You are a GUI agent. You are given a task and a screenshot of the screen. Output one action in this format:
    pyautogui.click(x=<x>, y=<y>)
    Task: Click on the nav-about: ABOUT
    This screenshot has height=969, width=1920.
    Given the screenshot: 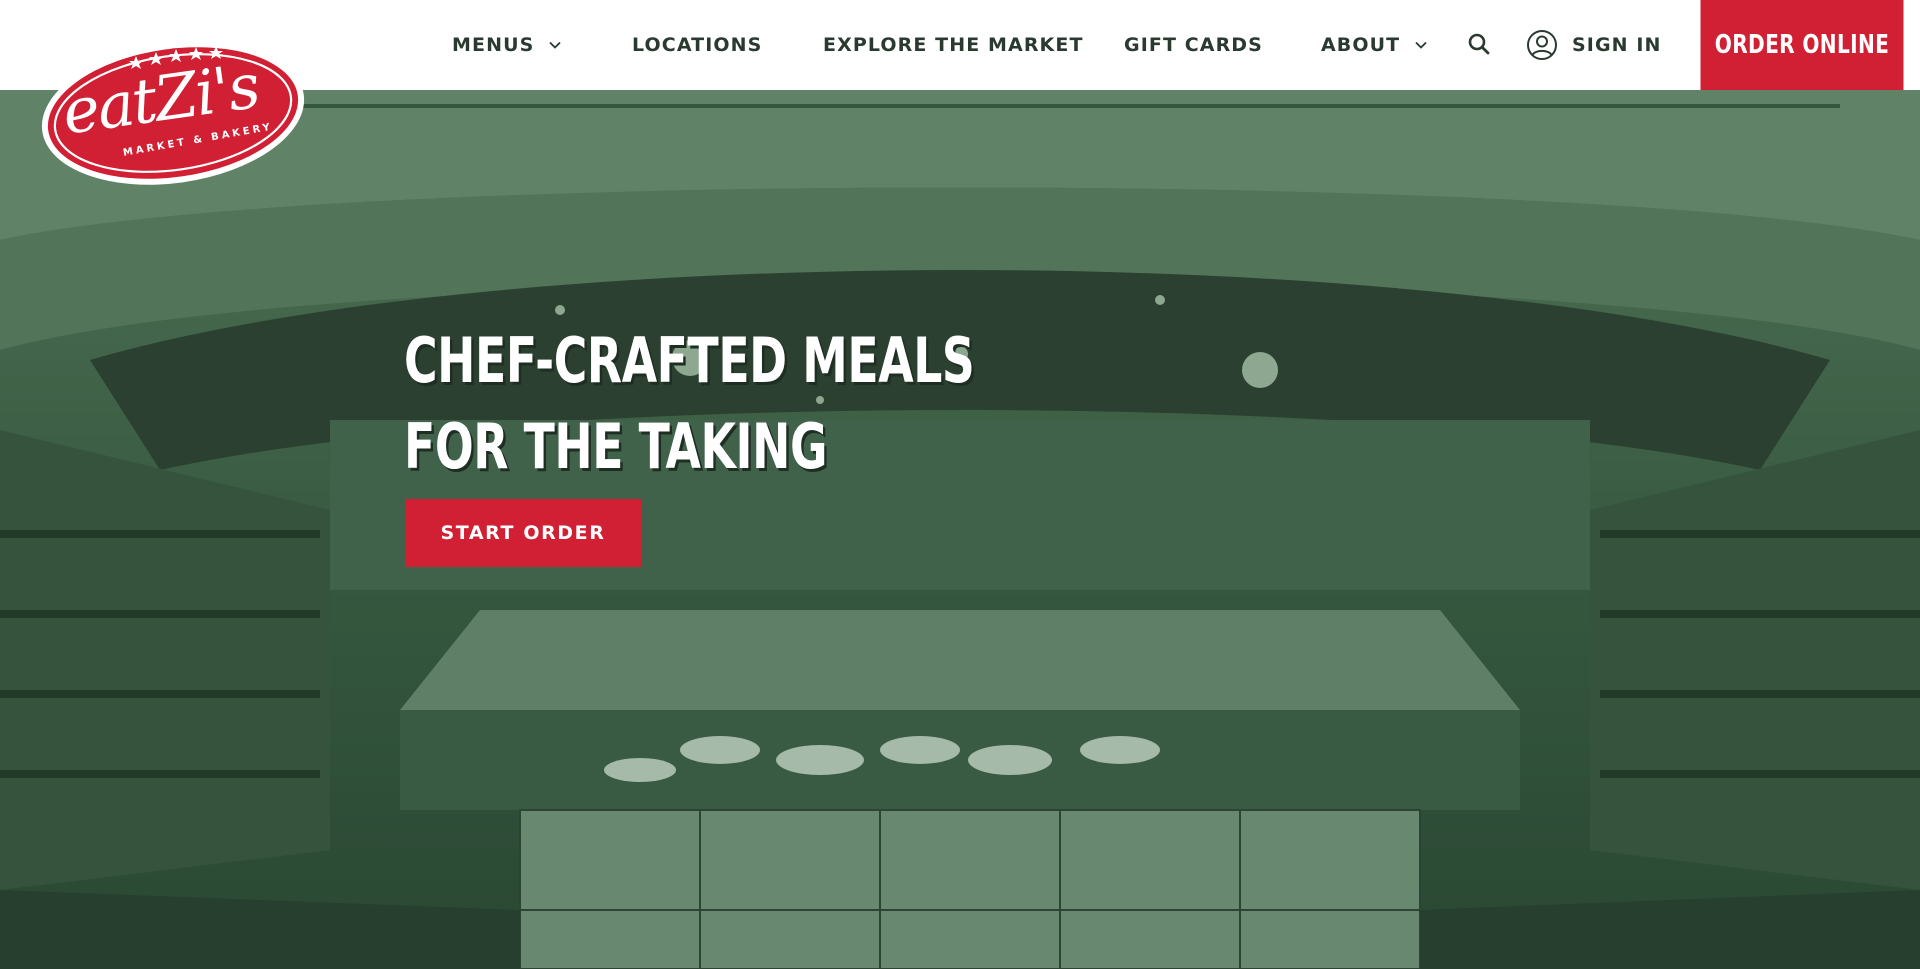 What is the action you would take?
    pyautogui.click(x=1374, y=45)
    